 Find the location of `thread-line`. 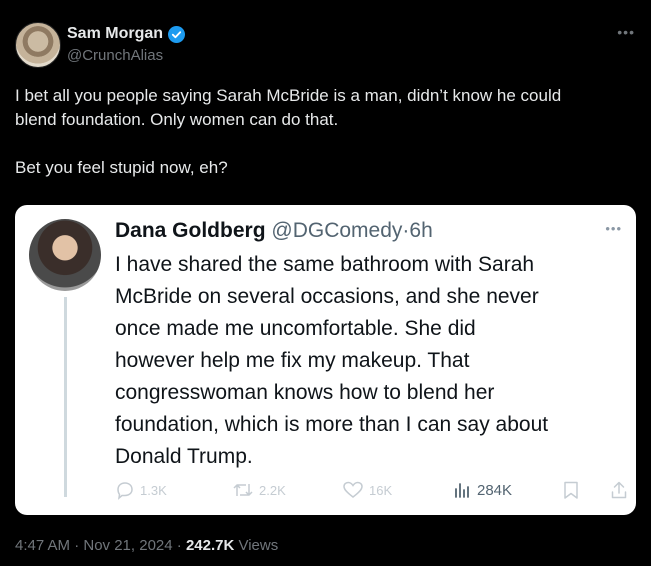

thread-line is located at coordinates (65, 397).